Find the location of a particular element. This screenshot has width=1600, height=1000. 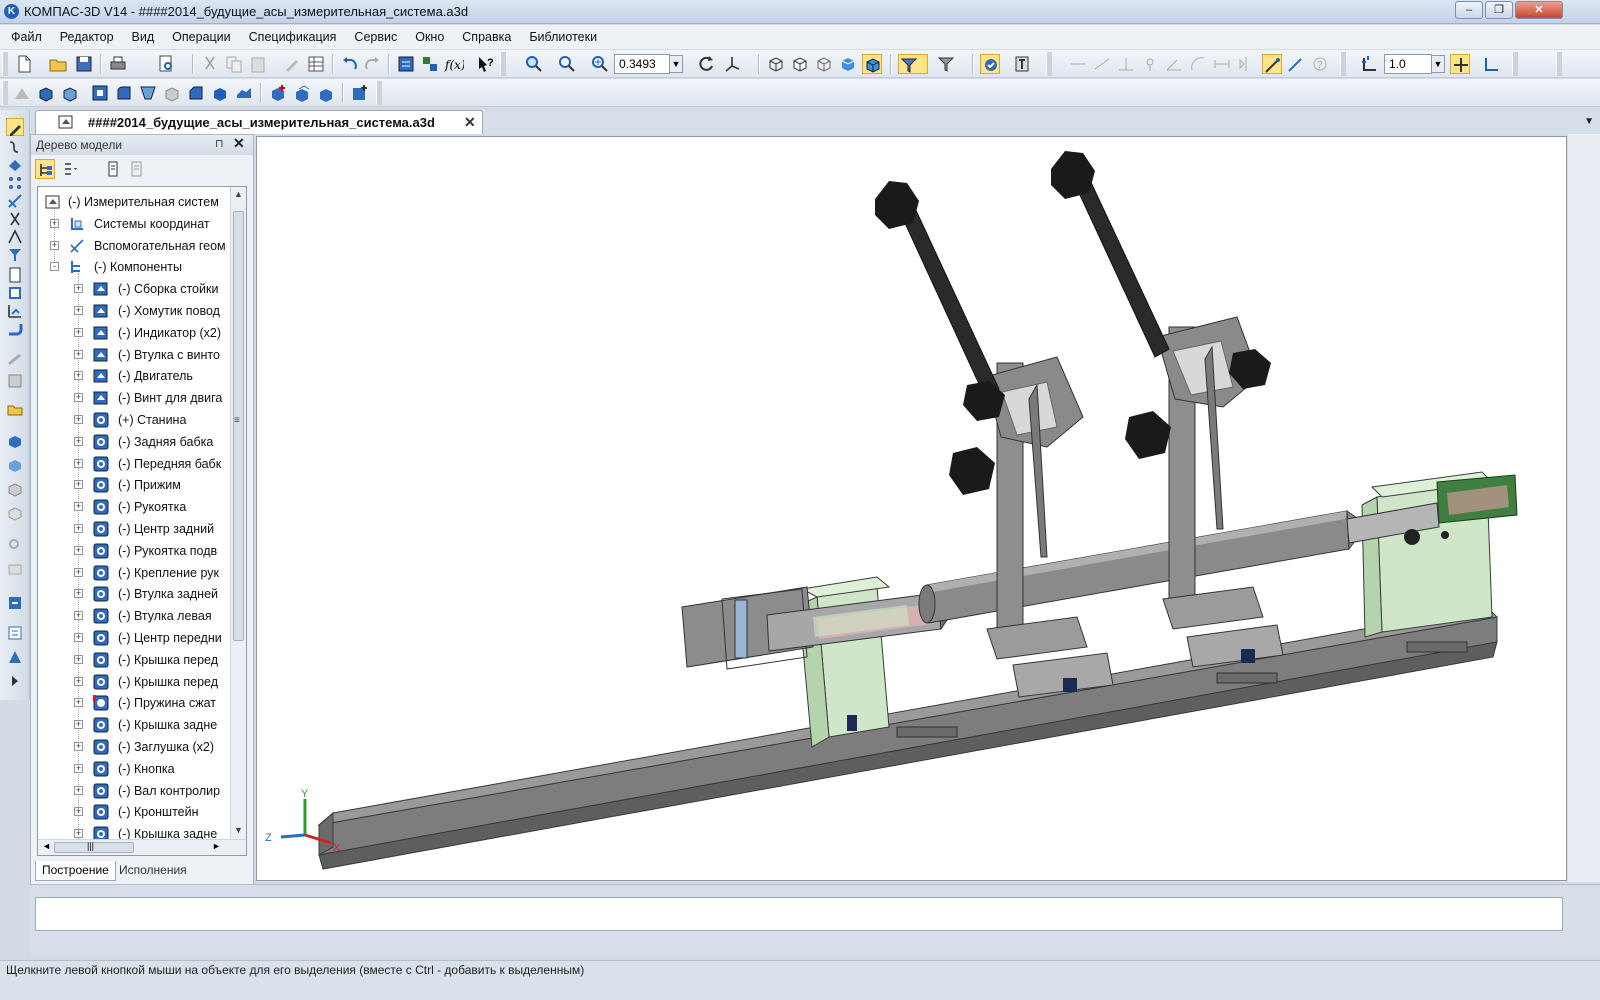

tree-node: + (-) Крышка задне is located at coordinates (134, 725).